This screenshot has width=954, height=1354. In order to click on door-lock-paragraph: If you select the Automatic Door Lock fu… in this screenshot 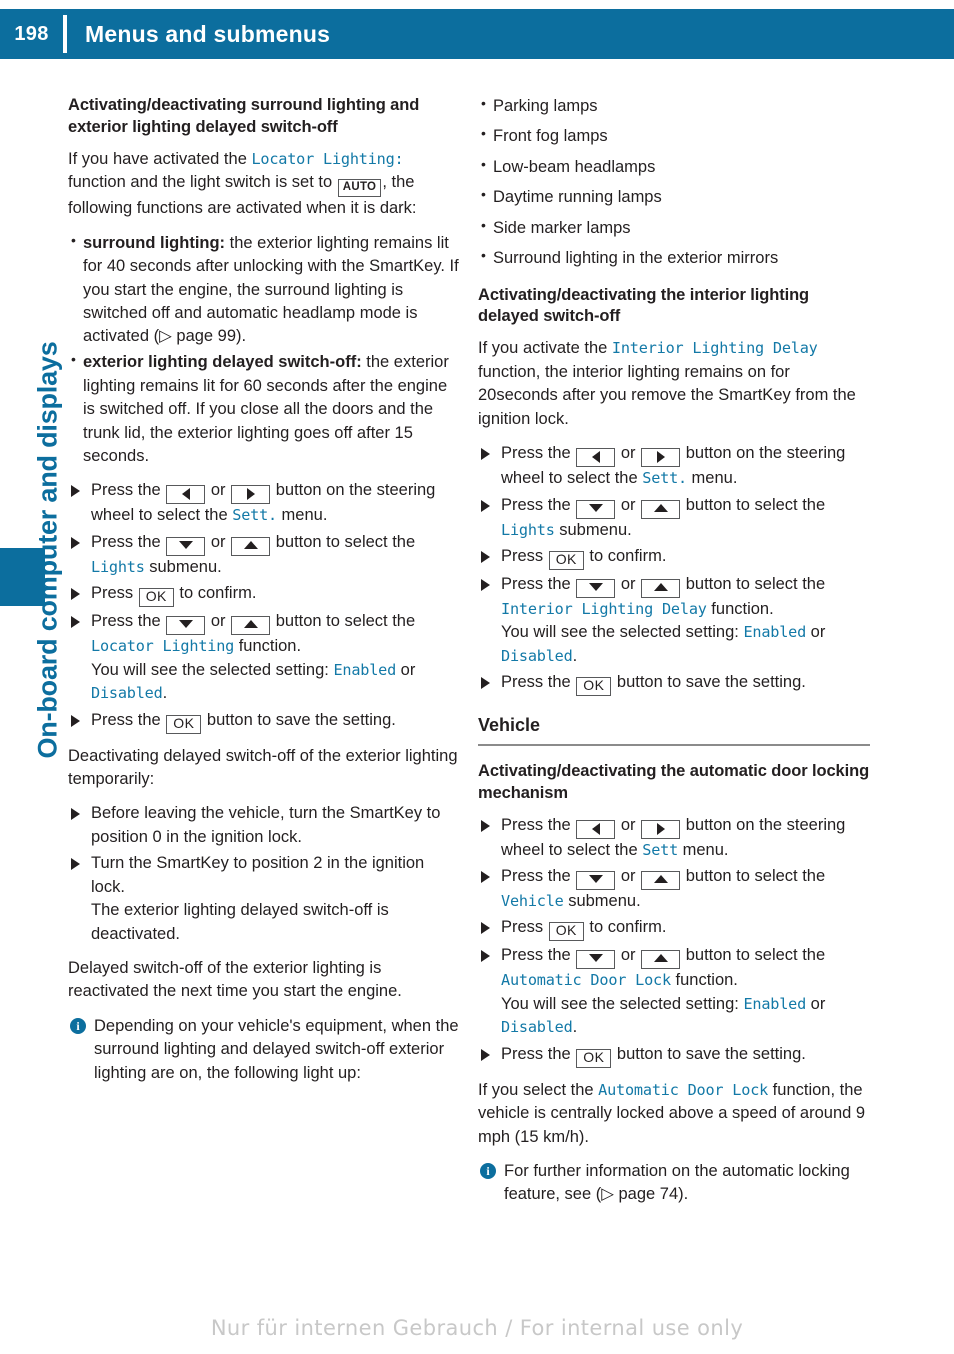, I will do `click(674, 1114)`.